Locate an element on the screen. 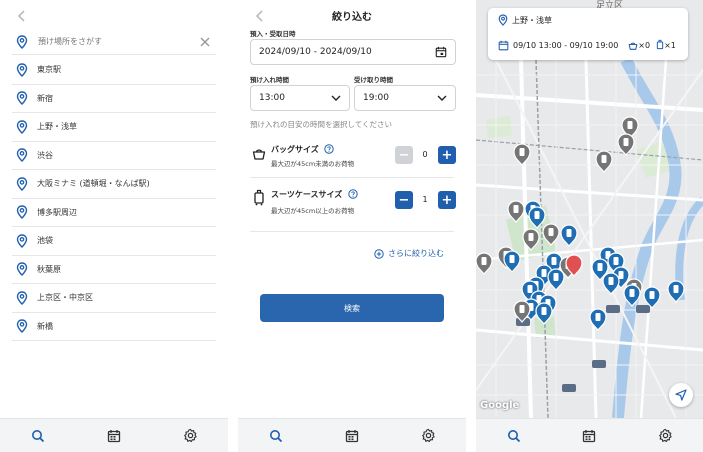 This screenshot has width=703, height=452. location-item: 秋葉原 is located at coordinates (114, 270).